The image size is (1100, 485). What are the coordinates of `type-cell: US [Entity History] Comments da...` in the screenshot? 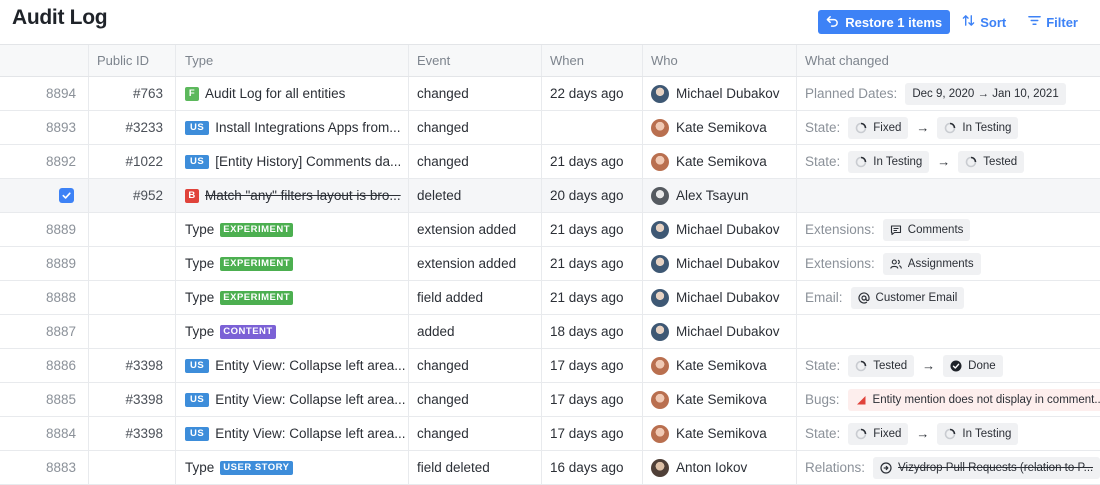 It's located at (292, 161).